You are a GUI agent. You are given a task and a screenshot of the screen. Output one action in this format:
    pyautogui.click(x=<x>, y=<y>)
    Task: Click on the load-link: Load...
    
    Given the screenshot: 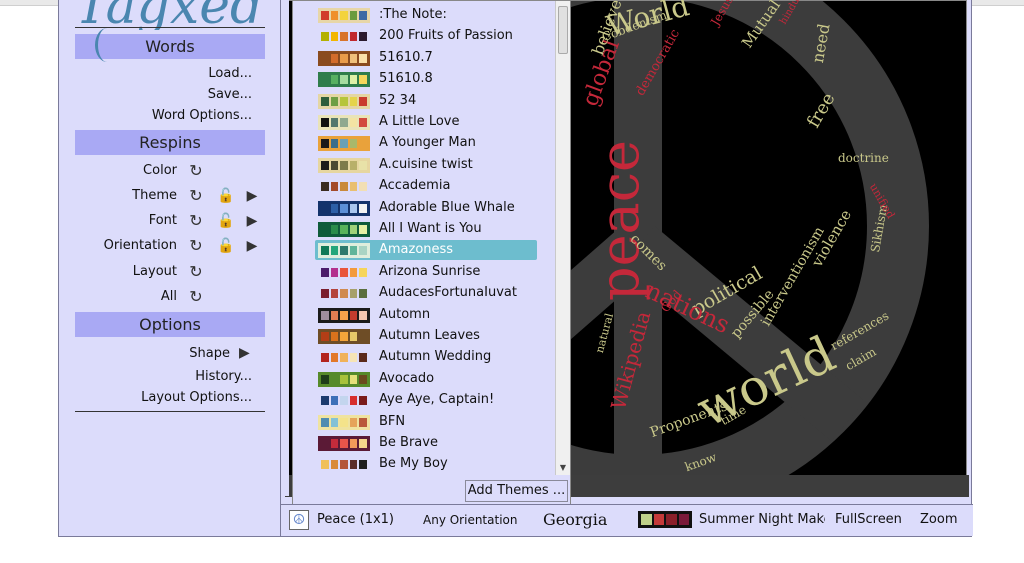 What is the action you would take?
    pyautogui.click(x=230, y=73)
    